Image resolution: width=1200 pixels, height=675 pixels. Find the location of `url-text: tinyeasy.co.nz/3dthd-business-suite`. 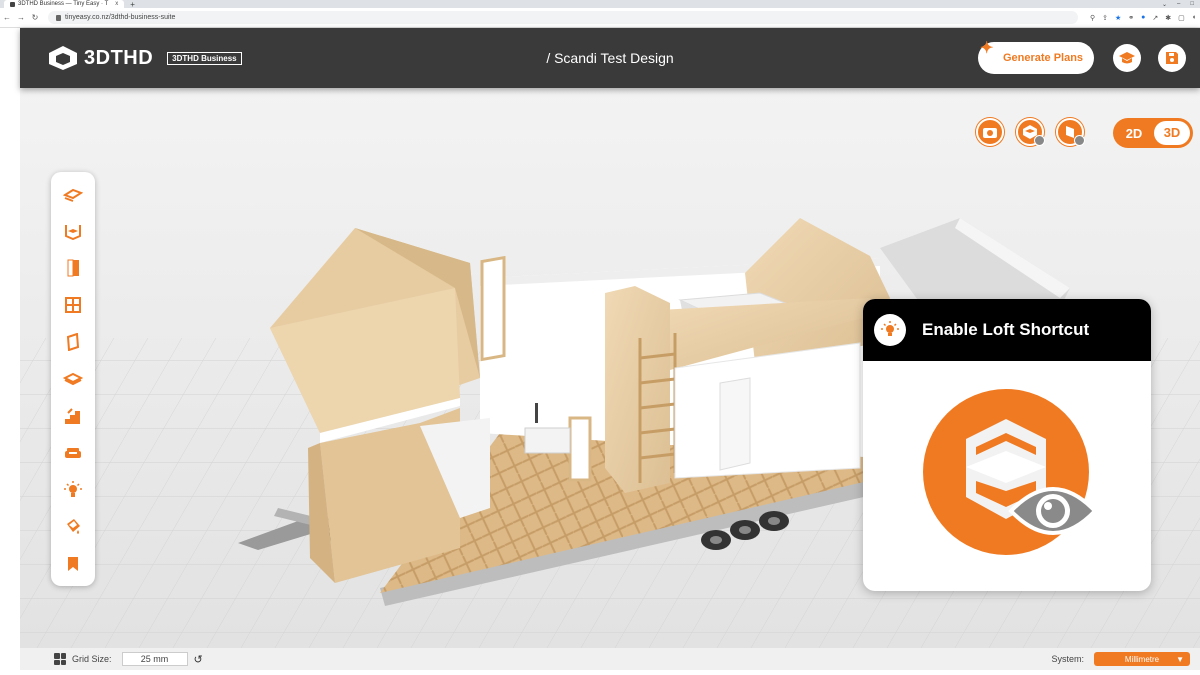

url-text: tinyeasy.co.nz/3dthd-business-suite is located at coordinates (120, 17).